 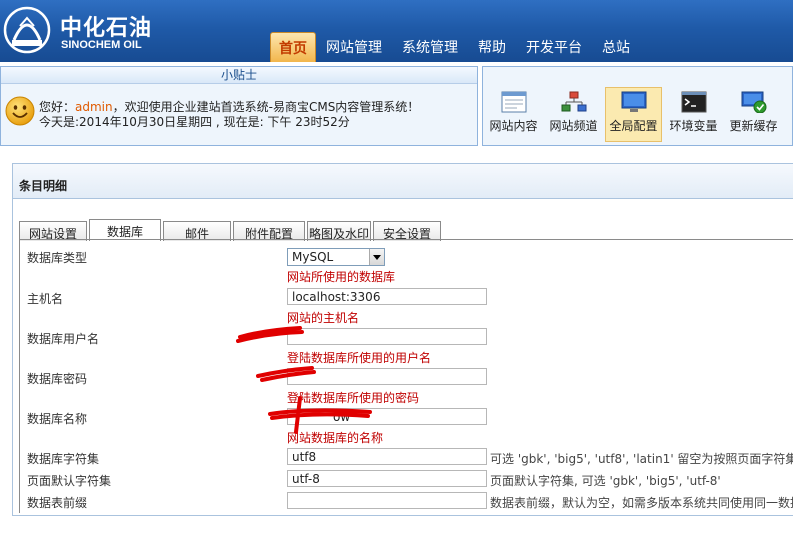 I want to click on tab-mail: 邮件, so click(x=197, y=231).